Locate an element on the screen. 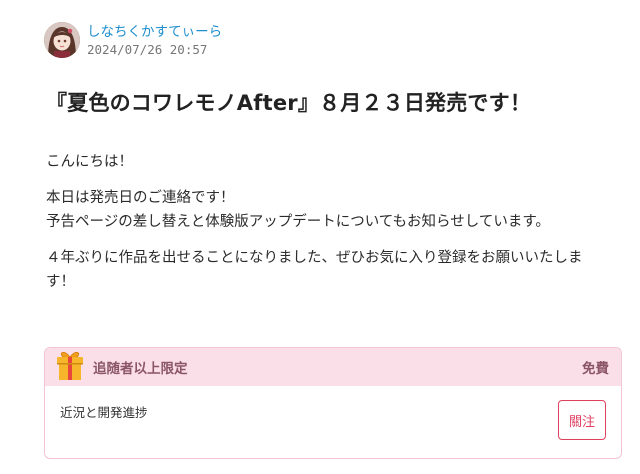 The height and width of the screenshot is (474, 640). avatar is located at coordinates (62, 40).